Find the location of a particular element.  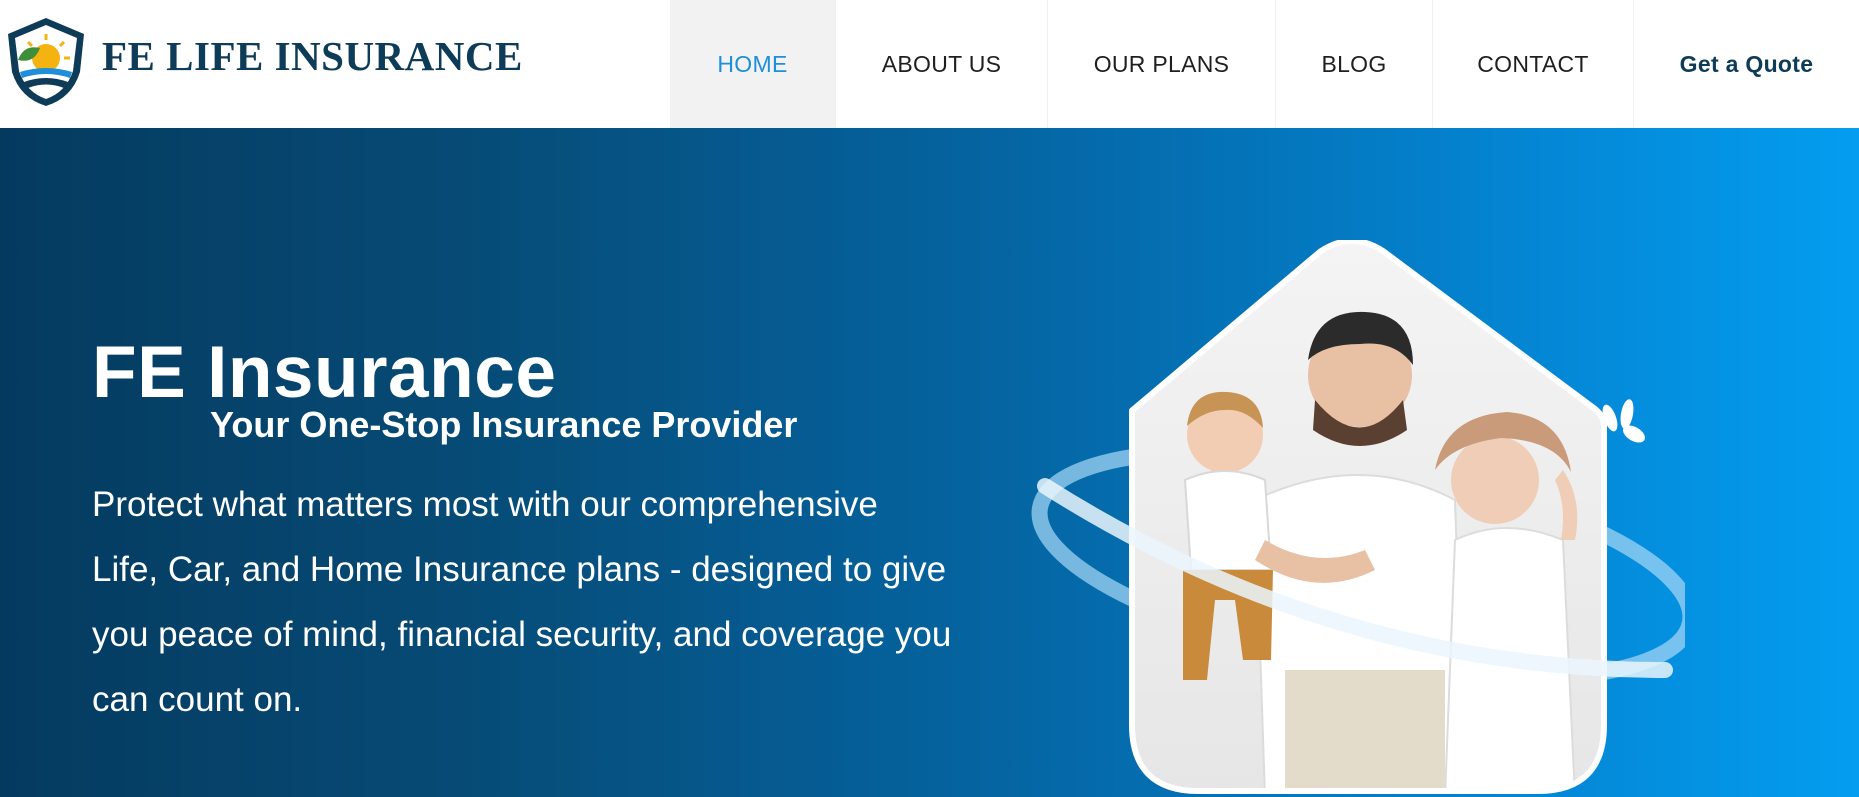

nav-home: HOME is located at coordinates (753, 64).